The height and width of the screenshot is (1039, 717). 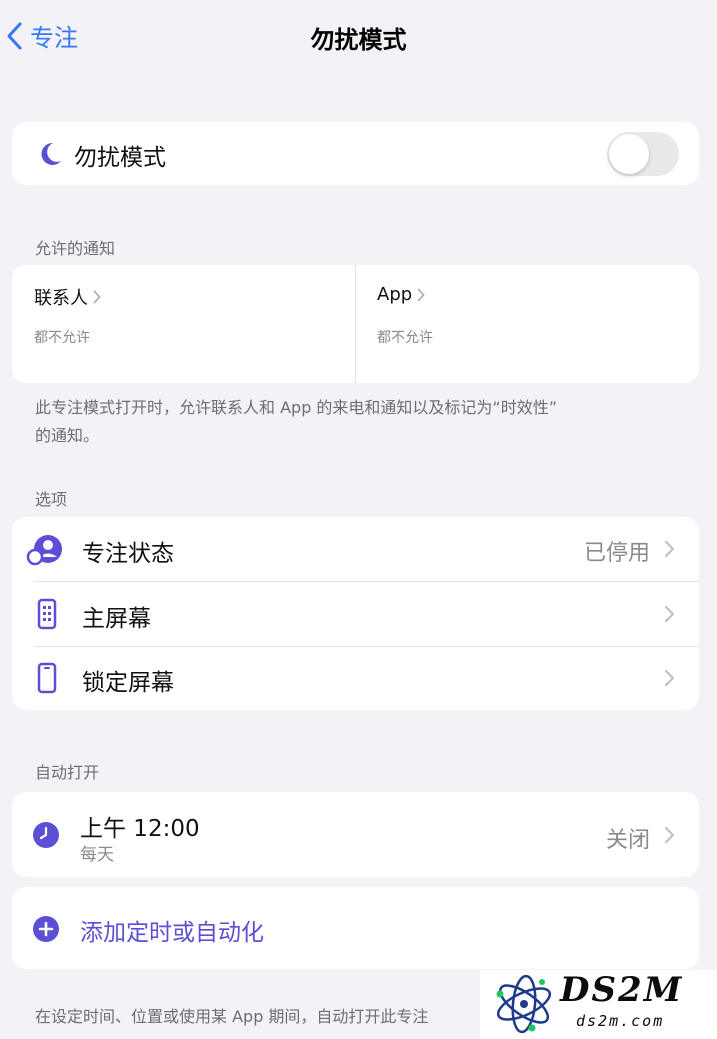 I want to click on watermark-title: DS2M, so click(x=622, y=990).